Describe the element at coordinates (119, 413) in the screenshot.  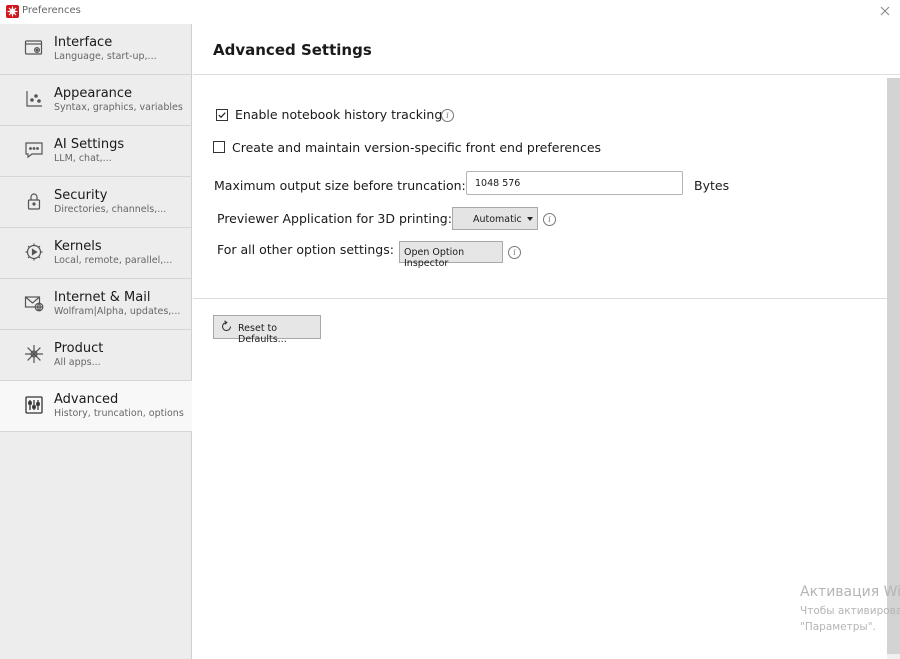
I see `sidebar-item-sublabel: History, truncation, options` at that location.